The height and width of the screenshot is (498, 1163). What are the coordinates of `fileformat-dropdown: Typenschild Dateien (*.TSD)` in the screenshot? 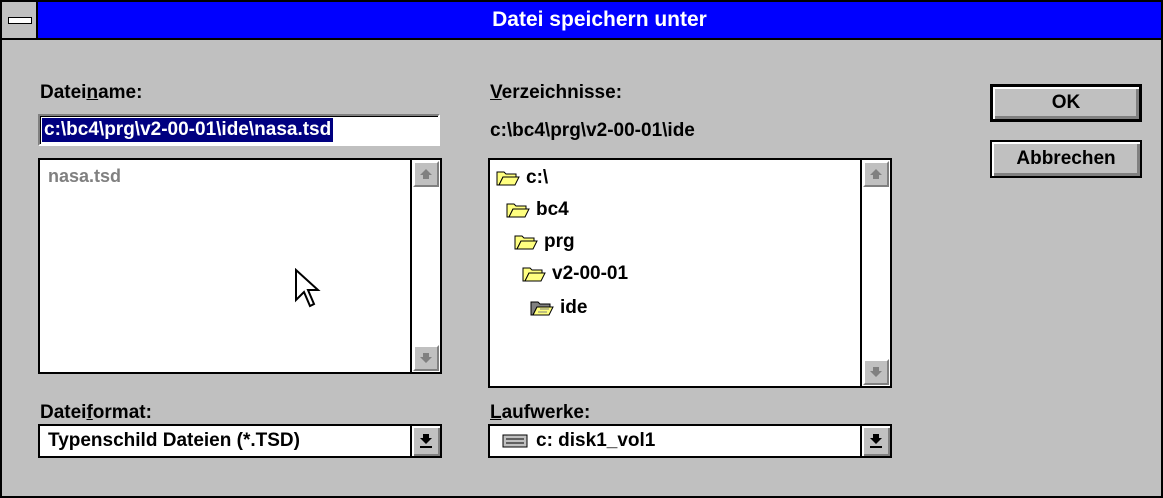 It's located at (240, 441).